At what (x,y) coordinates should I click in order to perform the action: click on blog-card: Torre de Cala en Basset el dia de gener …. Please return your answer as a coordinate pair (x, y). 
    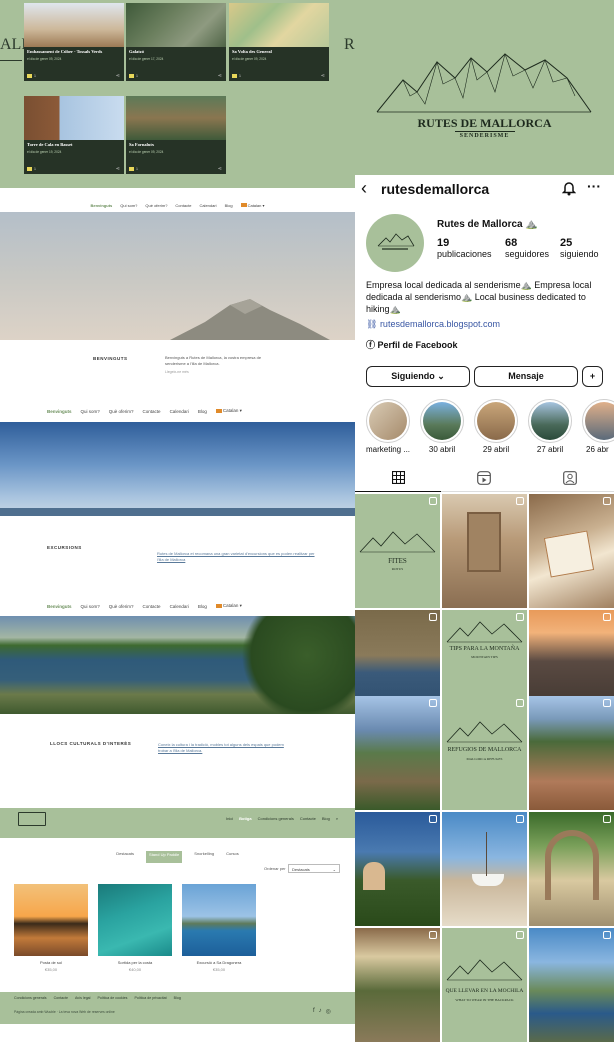
    Looking at the image, I should click on (74, 135).